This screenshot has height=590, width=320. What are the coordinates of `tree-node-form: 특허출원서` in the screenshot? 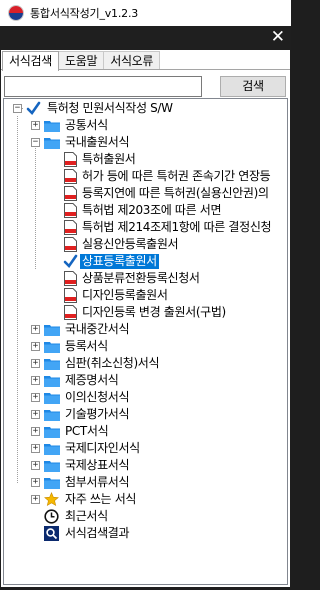 It's located at (145, 159).